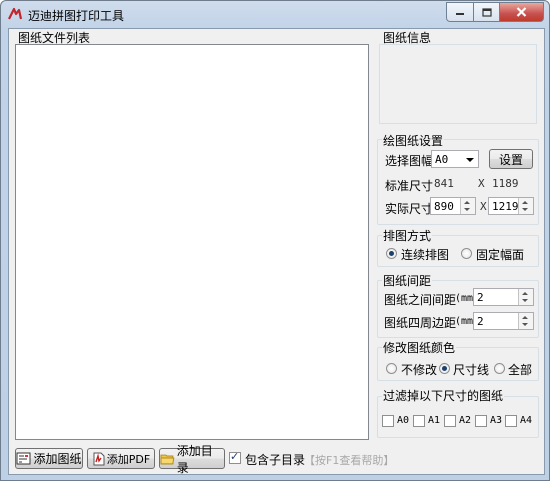 This screenshot has width=550, height=481. I want to click on paper-size-select: A0, so click(455, 159).